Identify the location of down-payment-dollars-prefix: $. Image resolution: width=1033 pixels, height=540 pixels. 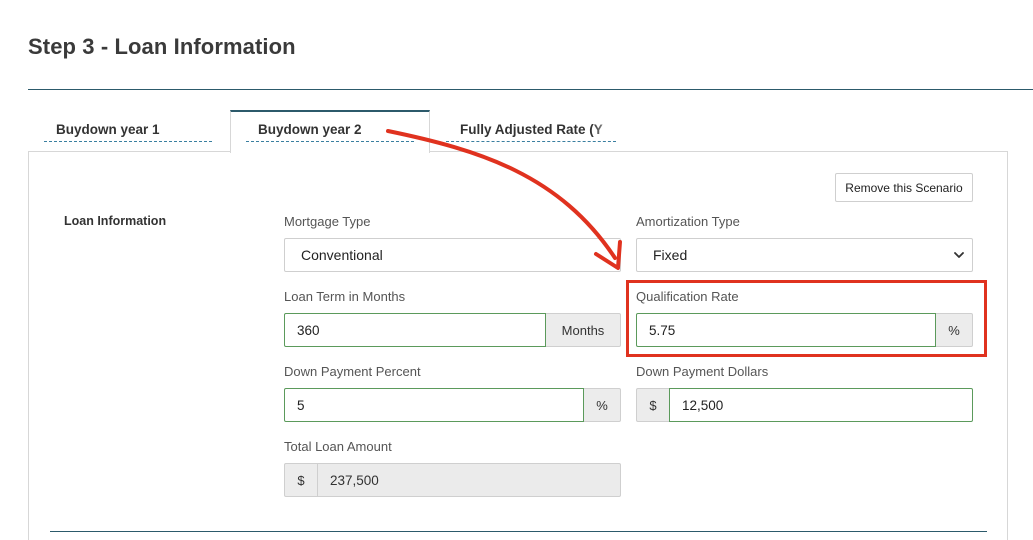
(652, 405).